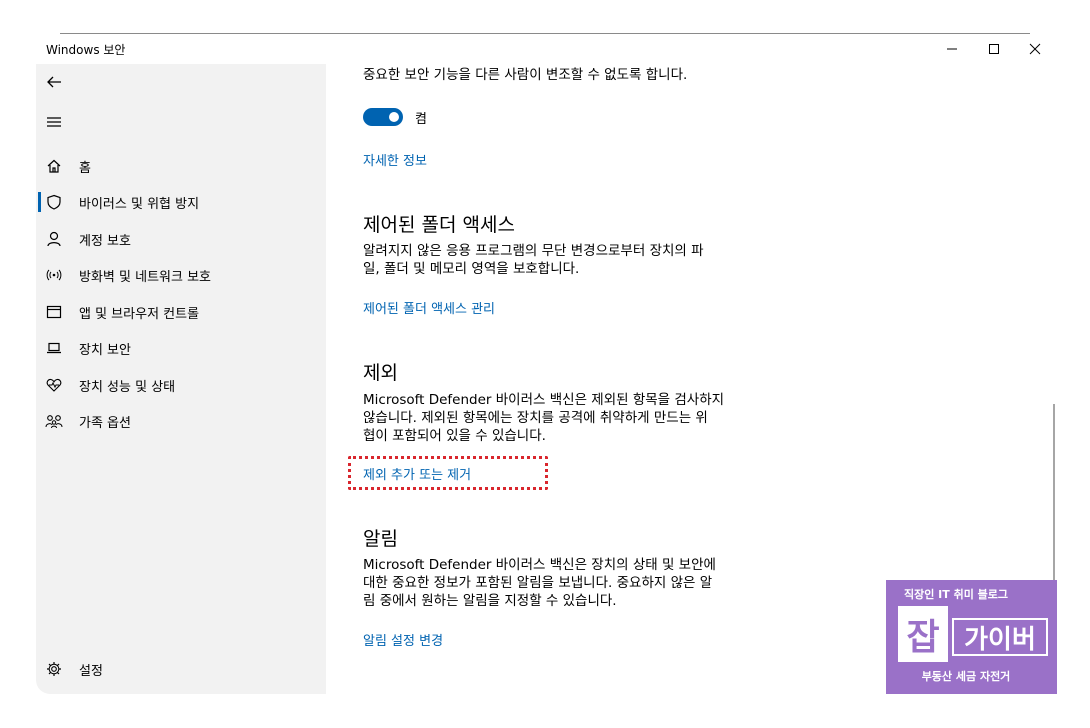 The width and height of the screenshot is (1090, 728). I want to click on sidebar-item-label: 방화벽 및 네트워크 보호, so click(145, 277).